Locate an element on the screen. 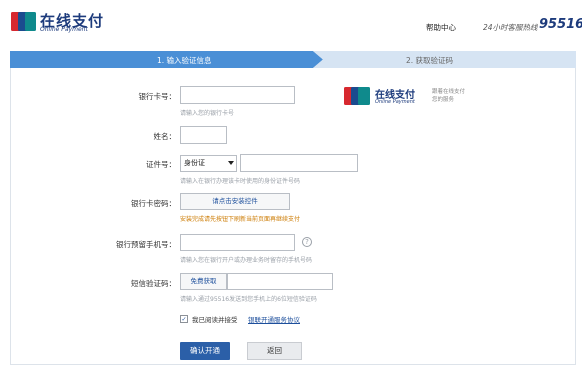 This screenshot has height=370, width=582. sms-code-label: 短信验证码： is located at coordinates (153, 283).